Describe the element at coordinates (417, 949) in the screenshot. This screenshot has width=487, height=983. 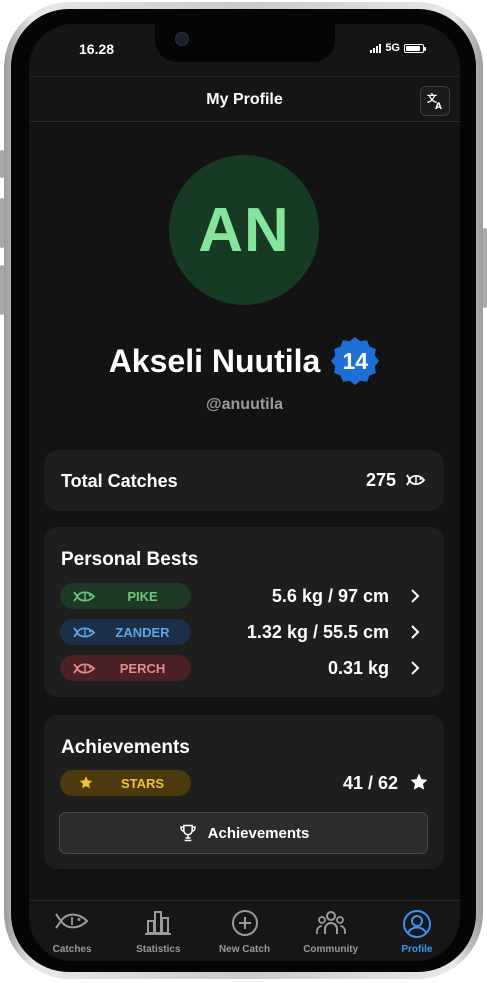
I see `tab-label: Profile` at that location.